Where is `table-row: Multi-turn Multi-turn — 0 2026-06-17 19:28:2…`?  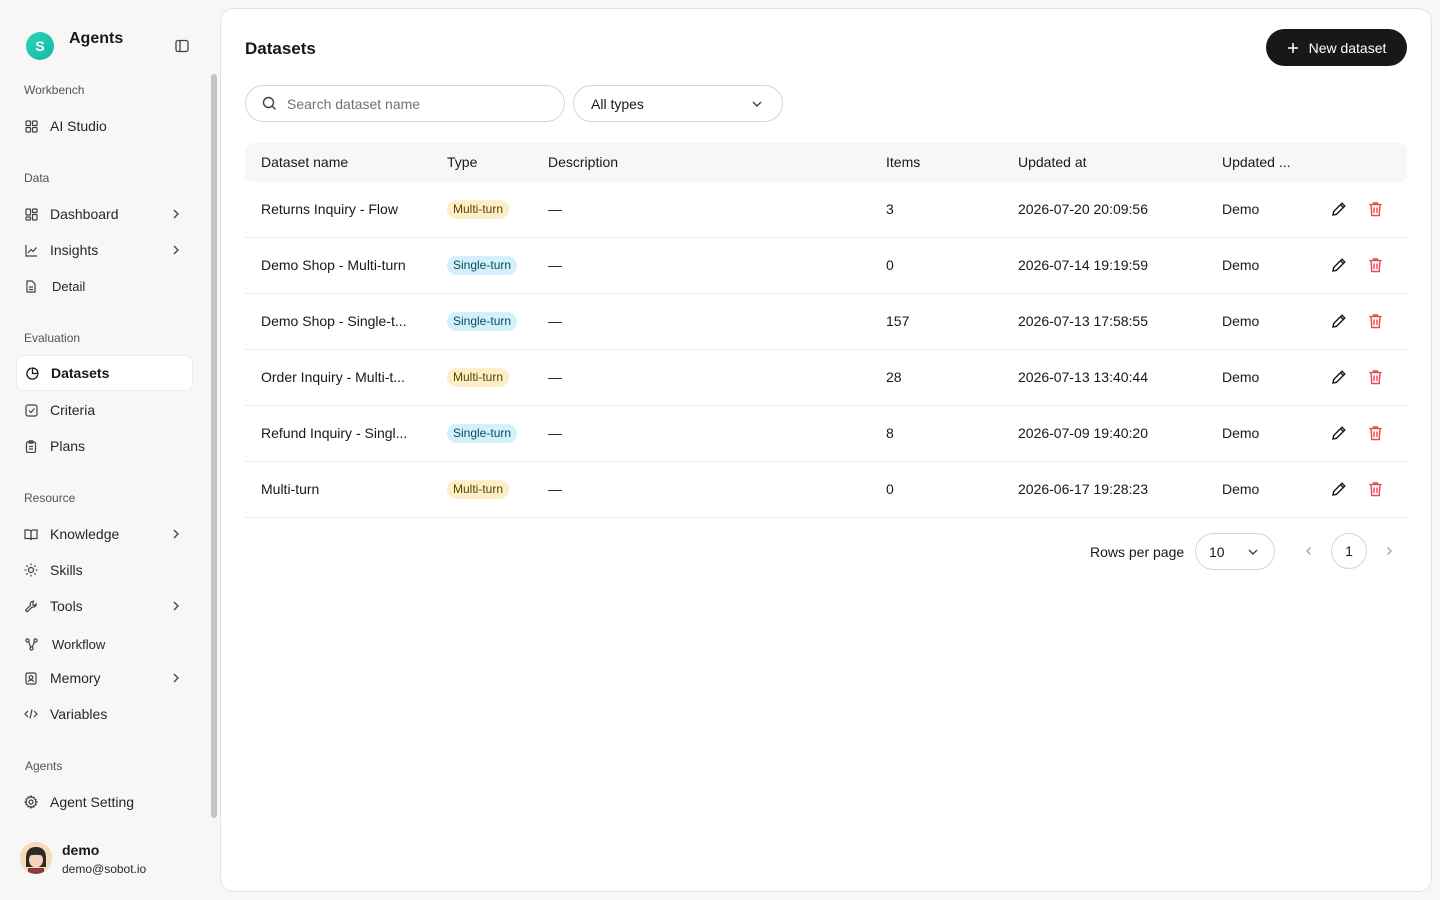
table-row: Multi-turn Multi-turn — 0 2026-06-17 19:28:2… is located at coordinates (826, 490).